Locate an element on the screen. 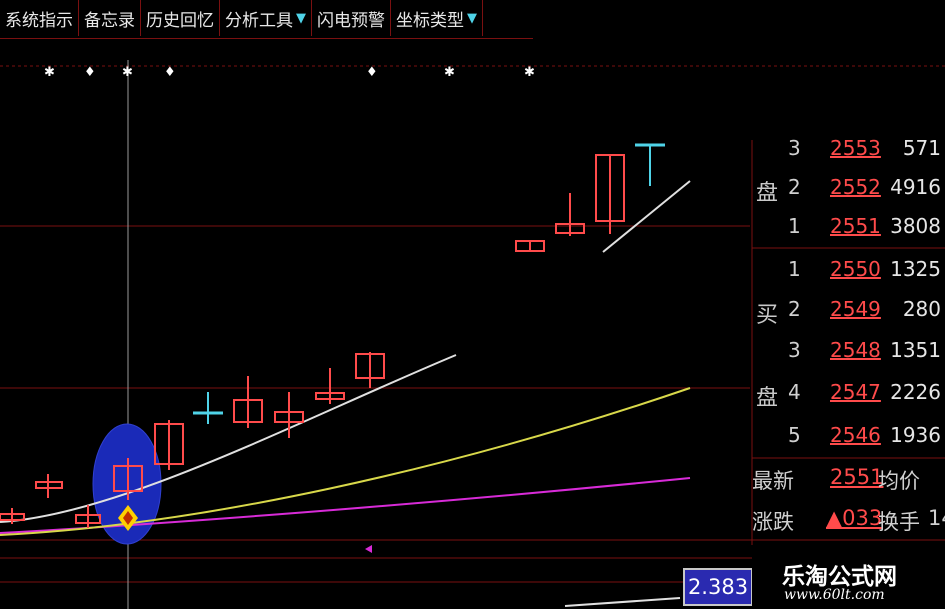  indicator-value-box: 2.383 is located at coordinates (718, 587).